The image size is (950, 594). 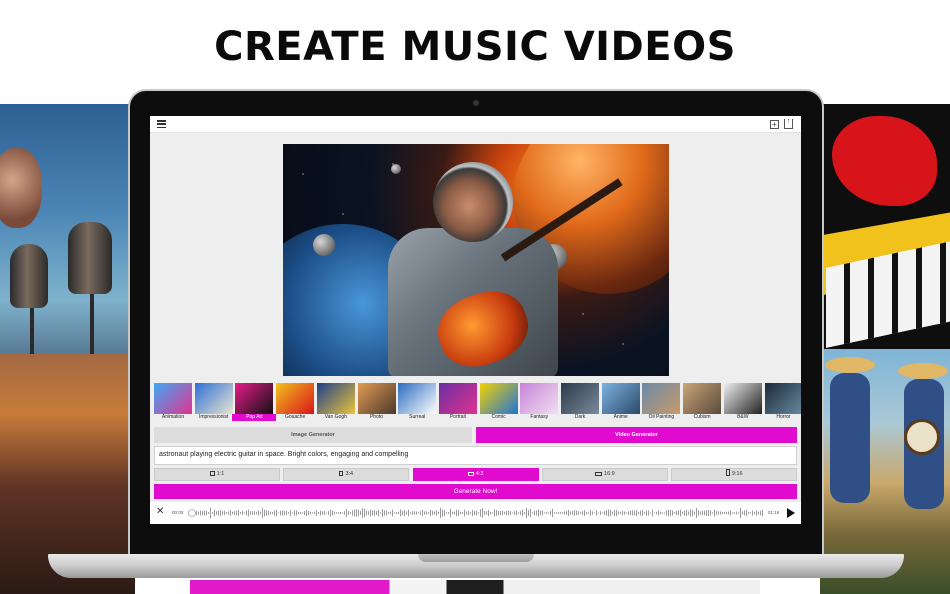 What do you see at coordinates (620, 402) in the screenshot?
I see `style-option: Anime` at bounding box center [620, 402].